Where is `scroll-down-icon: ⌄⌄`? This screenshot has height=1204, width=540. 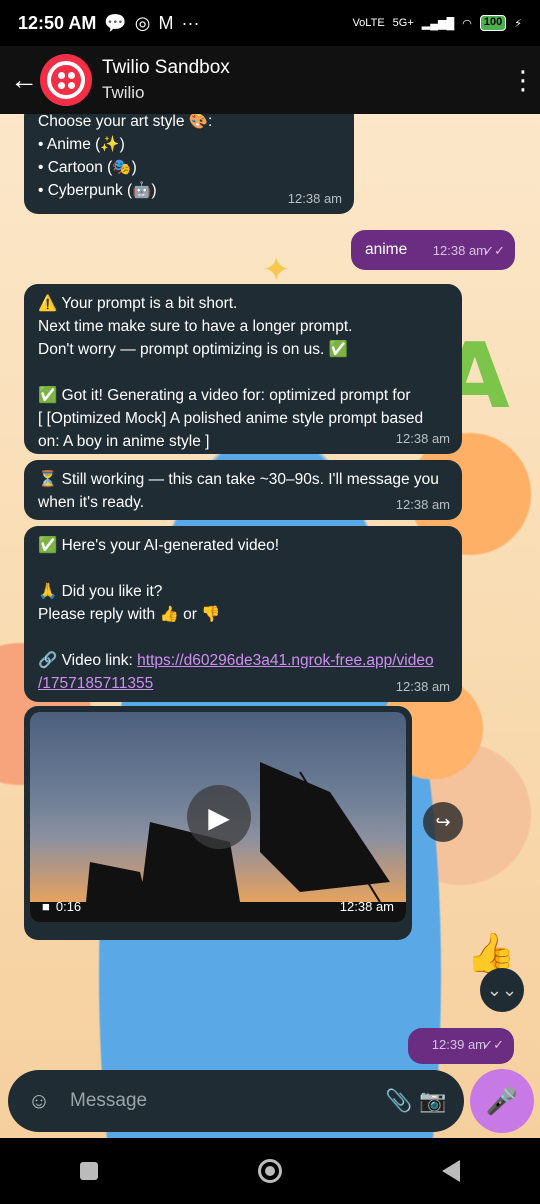 scroll-down-icon: ⌄⌄ is located at coordinates (502, 990).